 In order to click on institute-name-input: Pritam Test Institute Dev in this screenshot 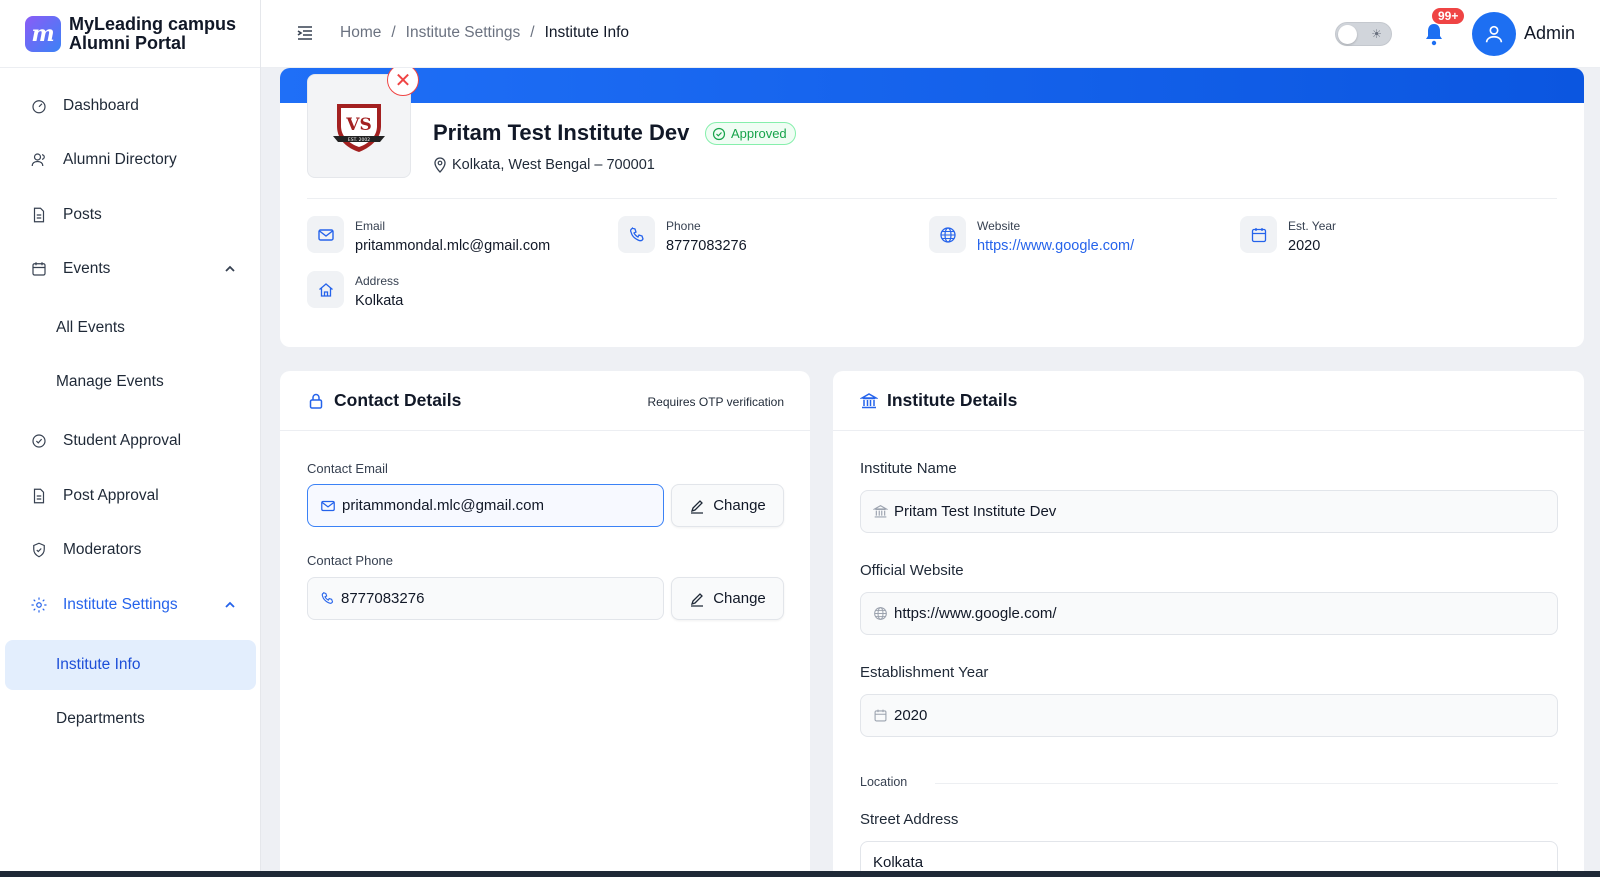, I will do `click(1209, 511)`.